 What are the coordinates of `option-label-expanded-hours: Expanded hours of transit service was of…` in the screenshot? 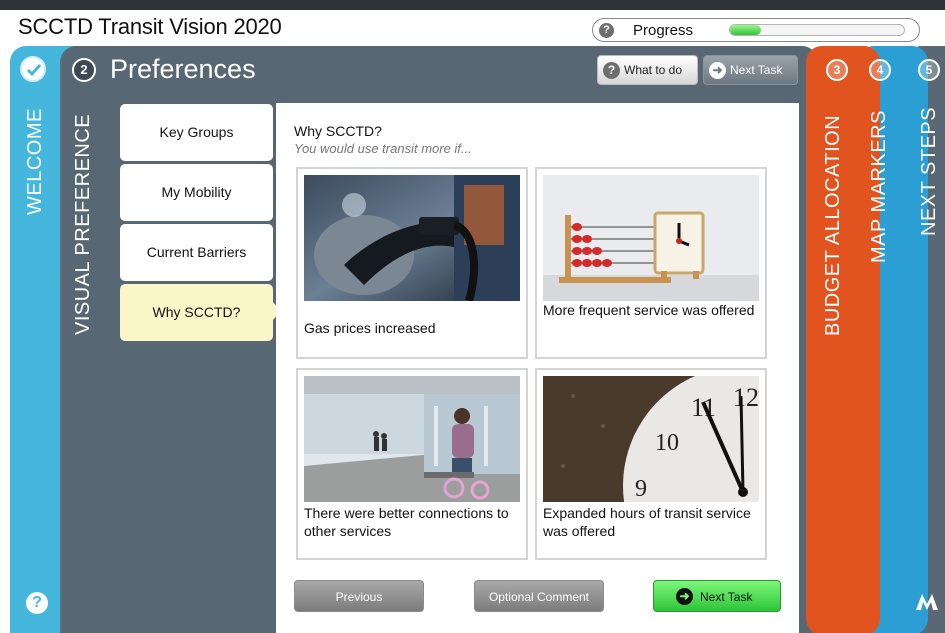 It's located at (647, 522).